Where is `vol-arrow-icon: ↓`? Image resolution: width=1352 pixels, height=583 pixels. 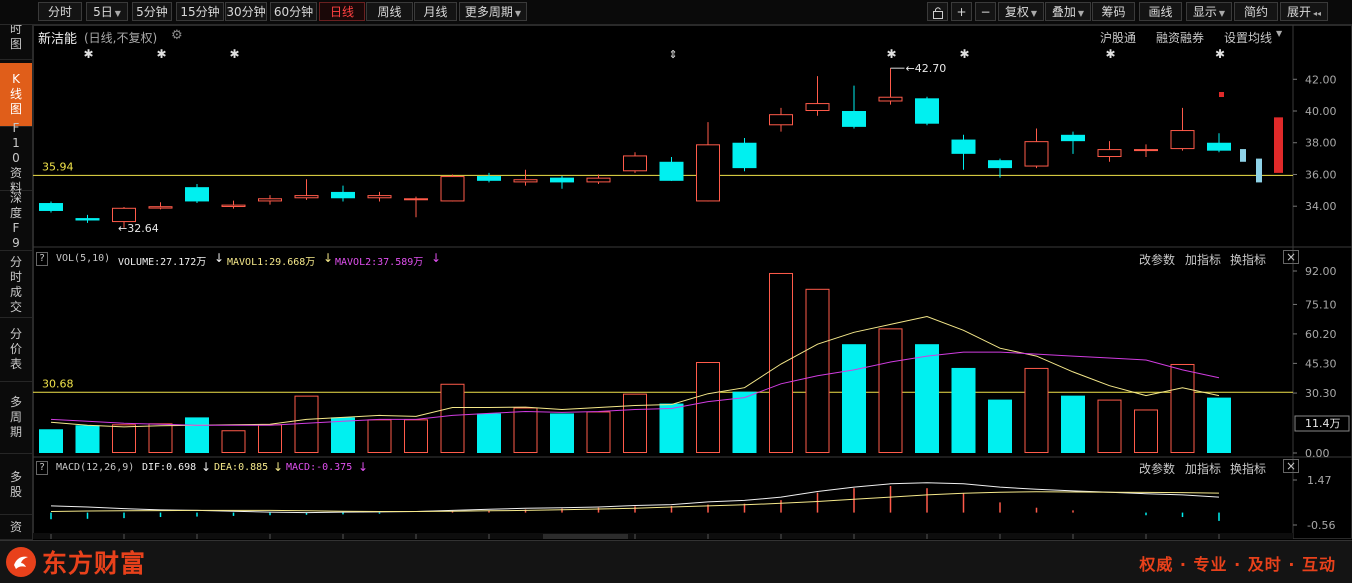 vol-arrow-icon: ↓ is located at coordinates (219, 258).